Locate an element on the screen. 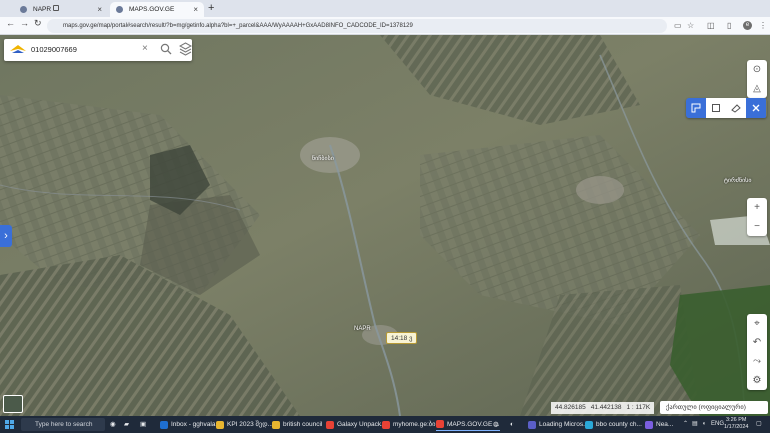 Image resolution: width=770 pixels, height=433 pixels. search-icon is located at coordinates (166, 49).